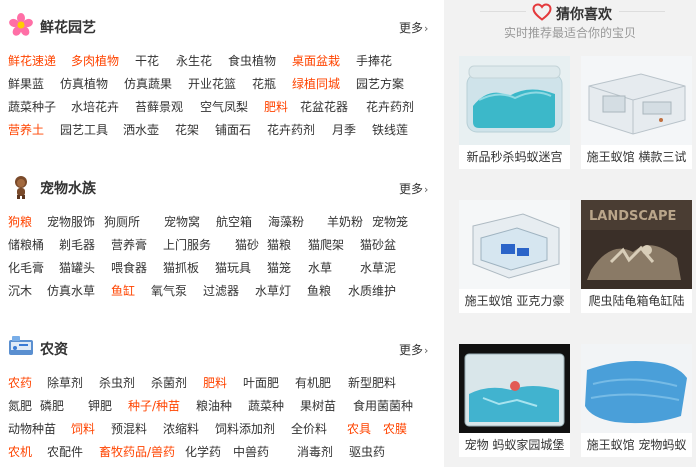 This screenshot has width=696, height=467. Describe the element at coordinates (252, 61) in the screenshot. I see `category-link: 食虫植物` at that location.